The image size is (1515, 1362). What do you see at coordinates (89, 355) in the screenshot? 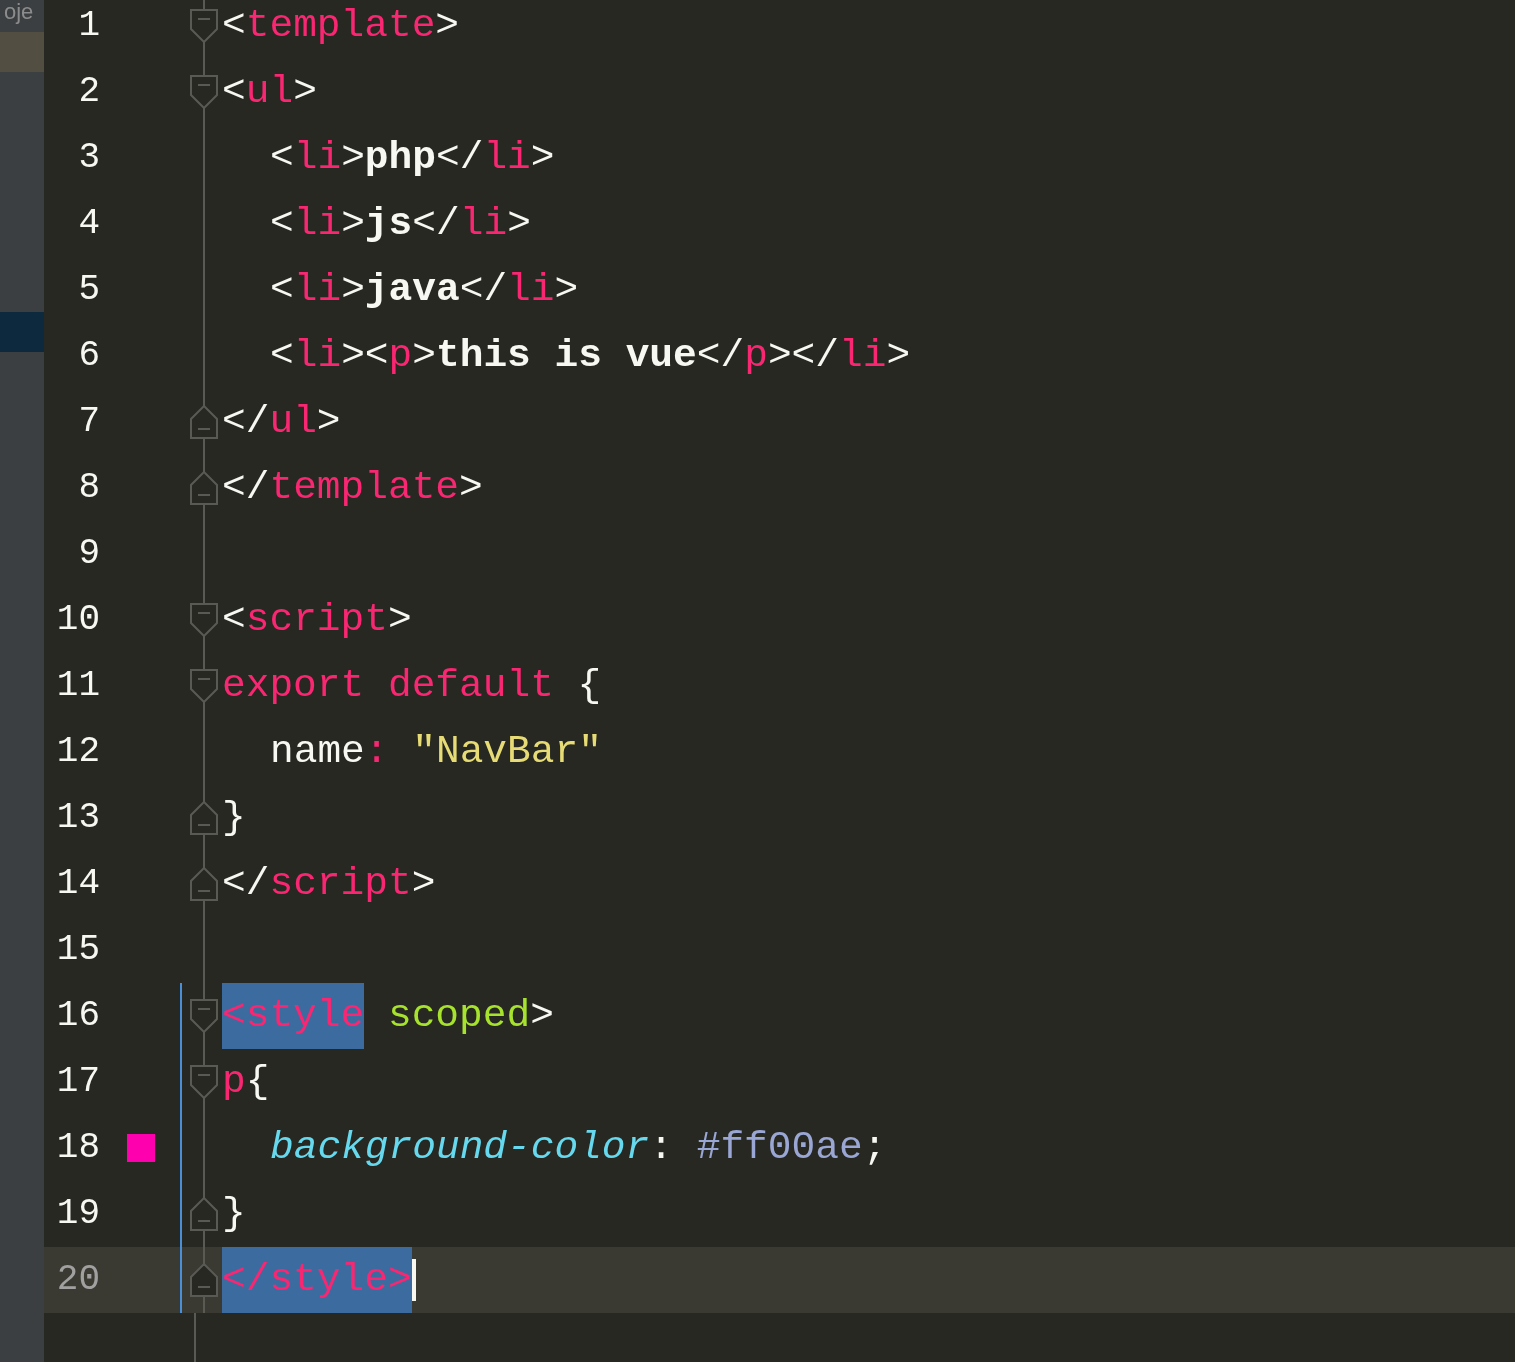
I see `line-number: 6` at bounding box center [89, 355].